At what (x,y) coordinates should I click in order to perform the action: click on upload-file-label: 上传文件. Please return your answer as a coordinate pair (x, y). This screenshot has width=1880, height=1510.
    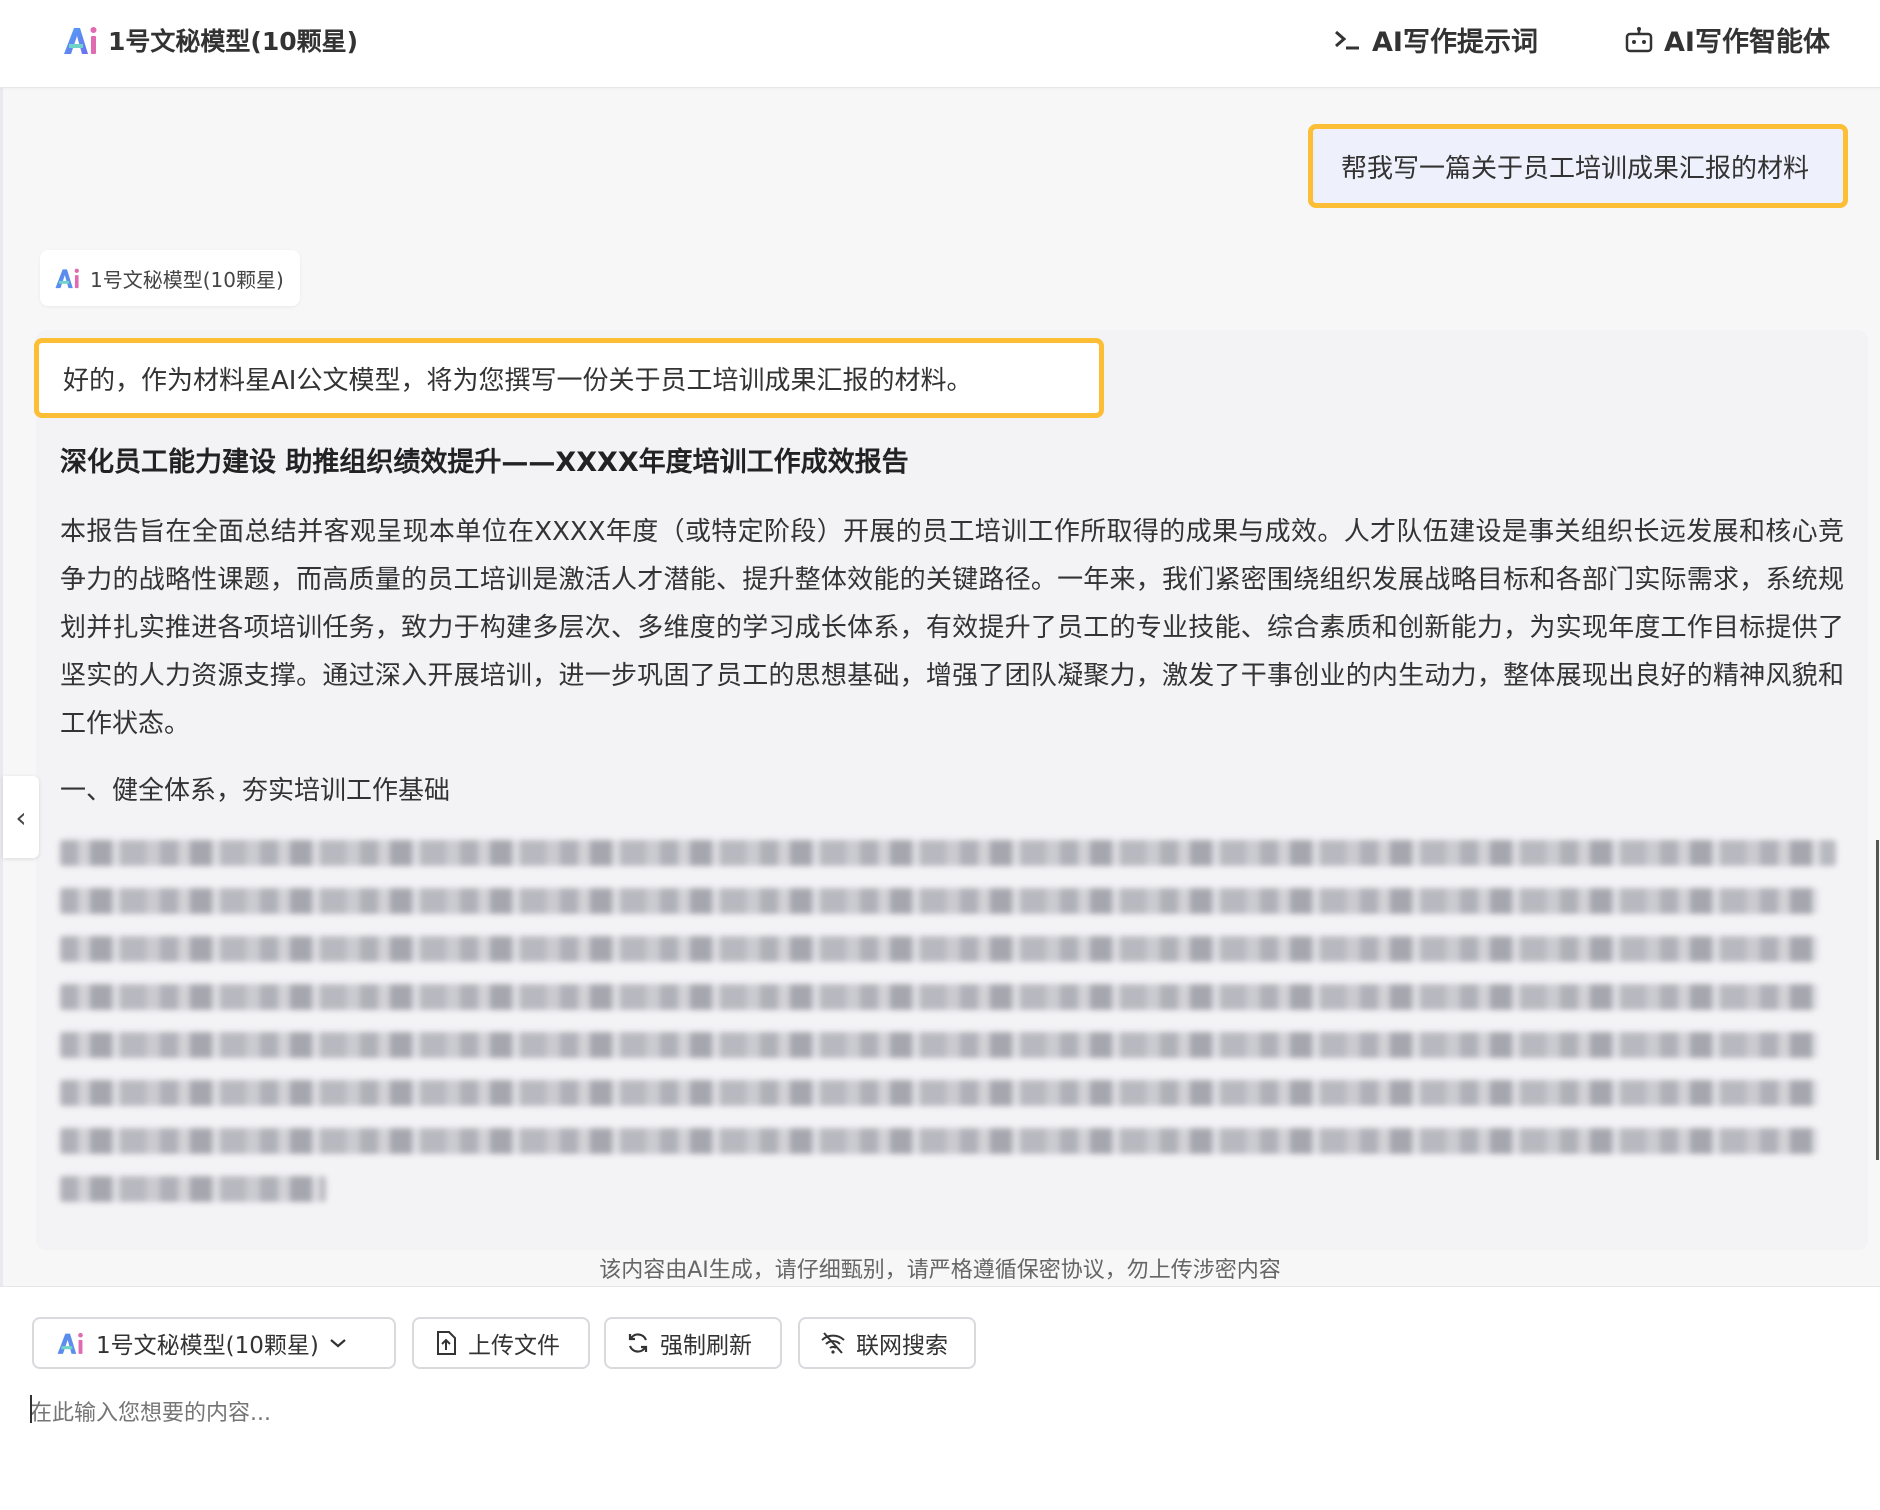
    Looking at the image, I should click on (514, 1346).